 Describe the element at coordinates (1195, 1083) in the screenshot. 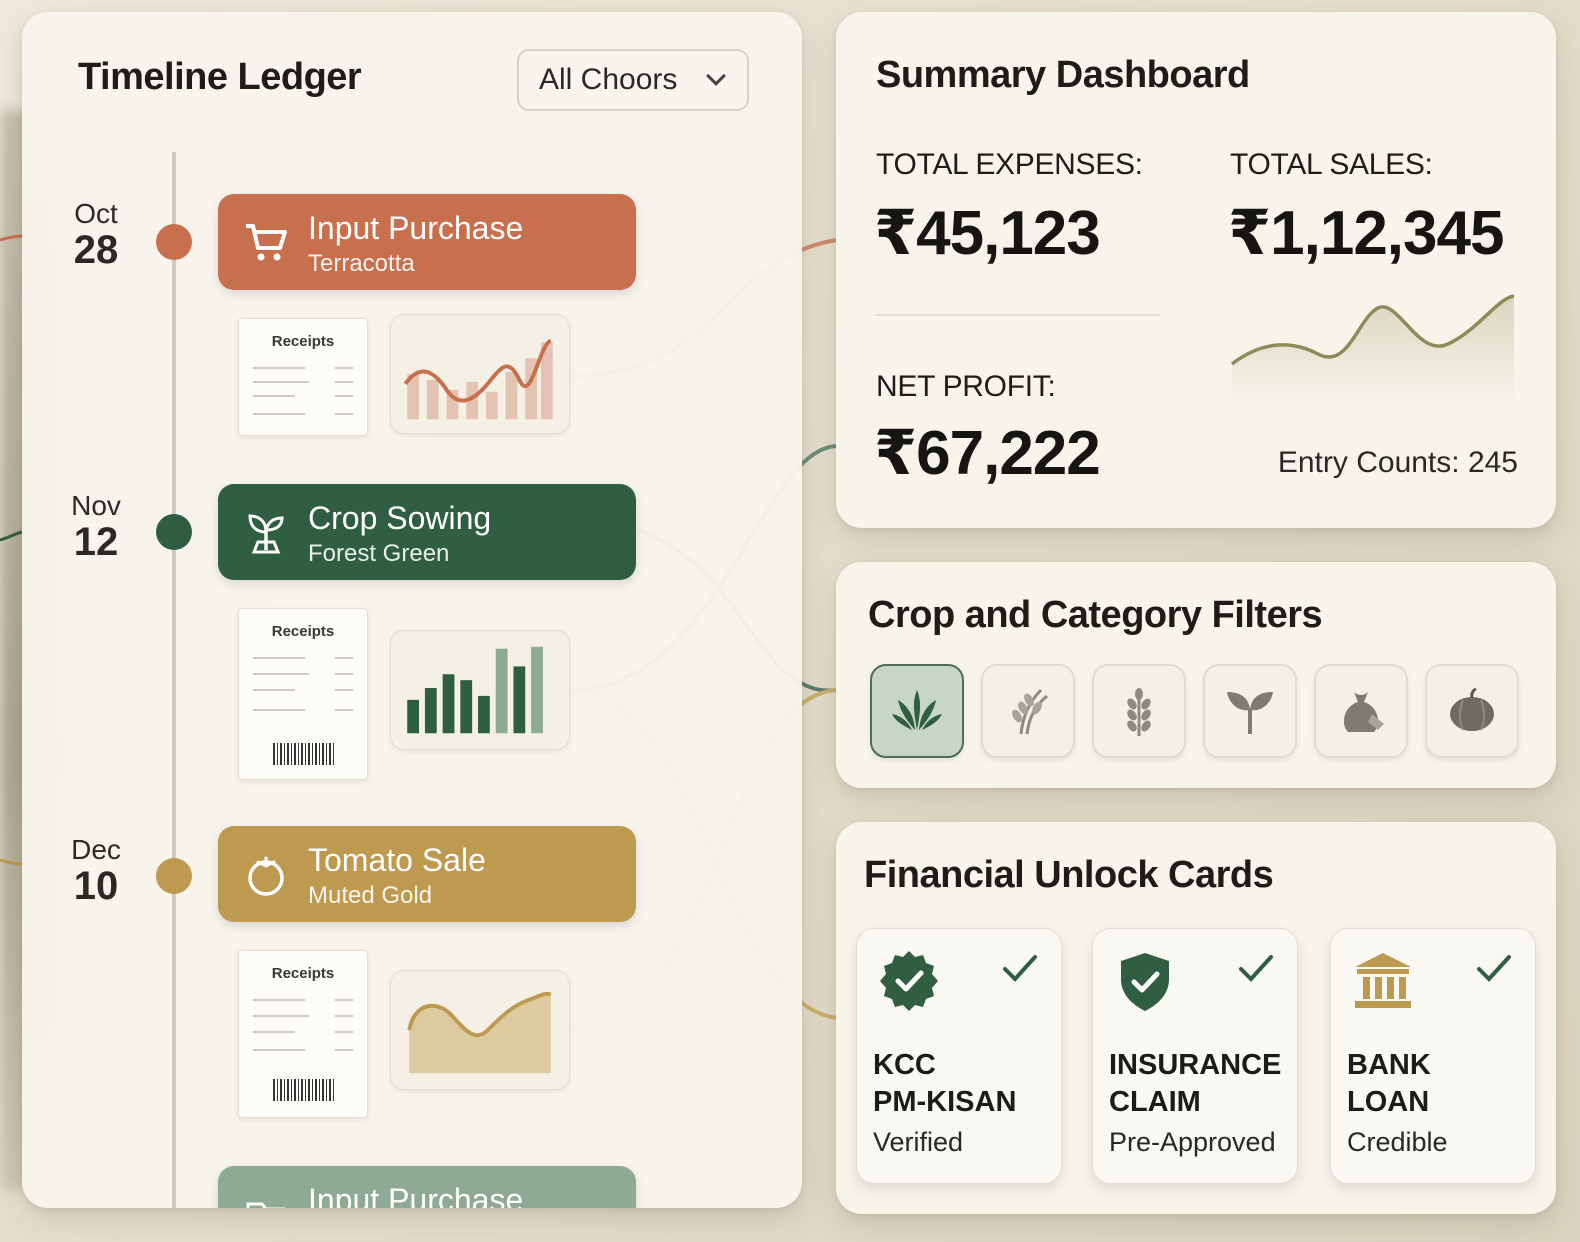

I see `card-title: INSURANCE CLAIM` at that location.